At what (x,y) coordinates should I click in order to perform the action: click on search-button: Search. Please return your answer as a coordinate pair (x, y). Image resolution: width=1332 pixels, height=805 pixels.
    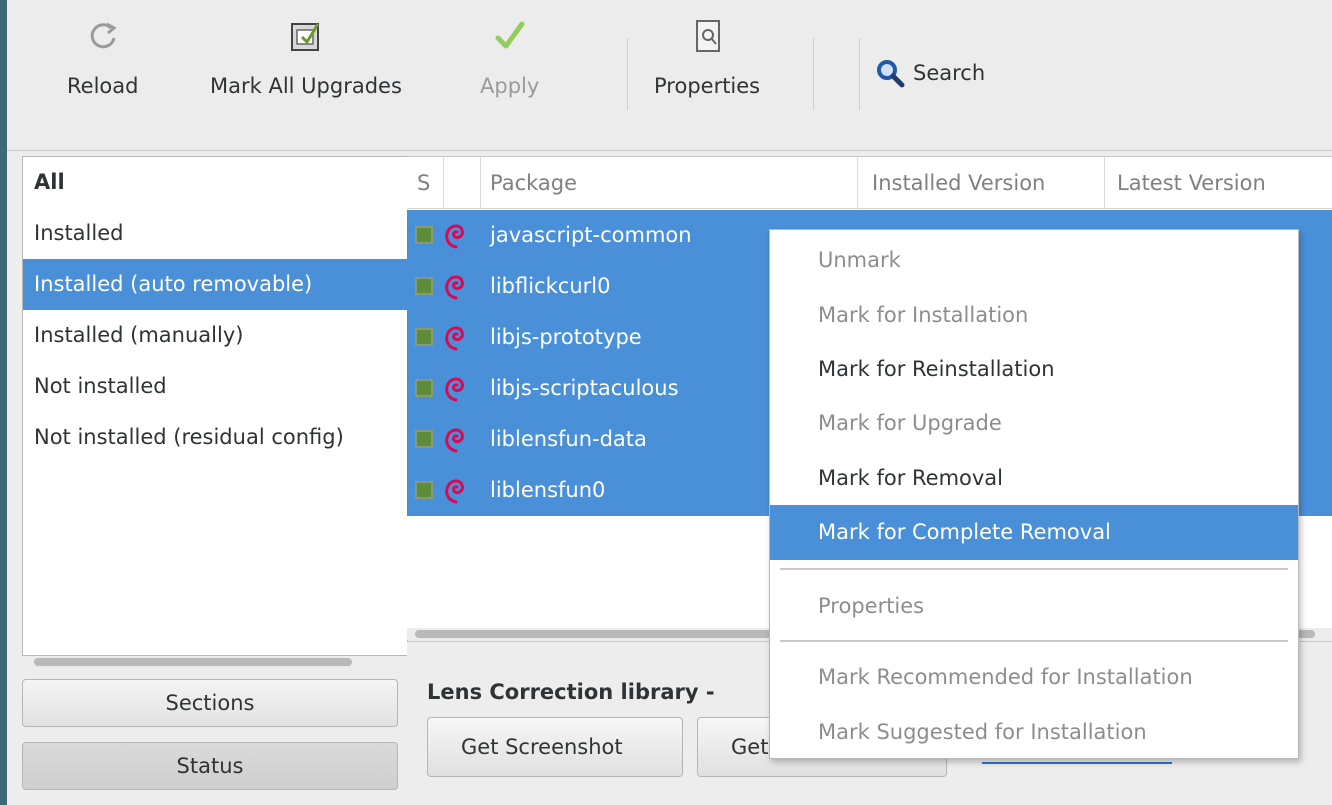
    Looking at the image, I should click on (930, 73).